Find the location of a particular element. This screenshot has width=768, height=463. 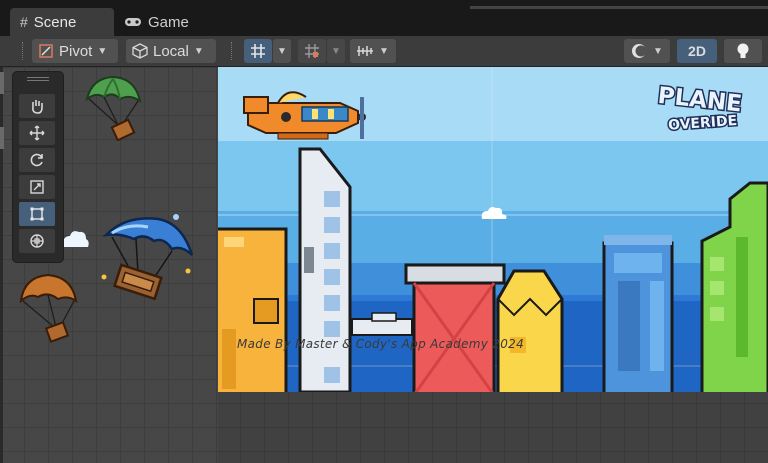

move-tool-button is located at coordinates (37, 133).